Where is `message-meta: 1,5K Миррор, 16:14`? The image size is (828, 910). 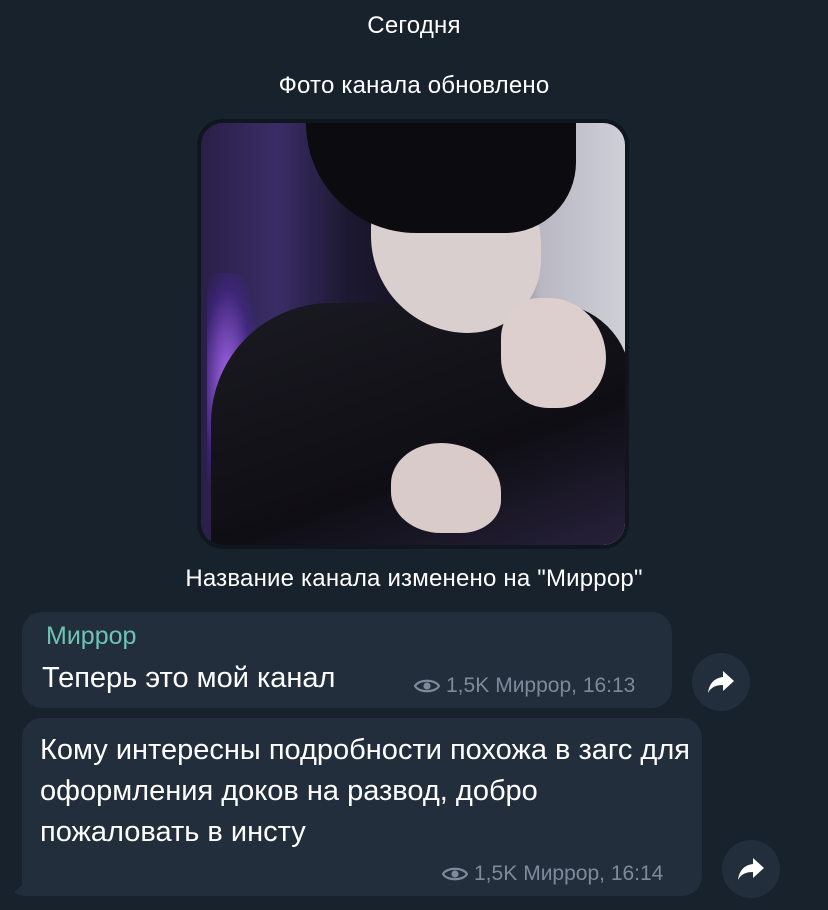
message-meta: 1,5K Миррор, 16:14 is located at coordinates (552, 874).